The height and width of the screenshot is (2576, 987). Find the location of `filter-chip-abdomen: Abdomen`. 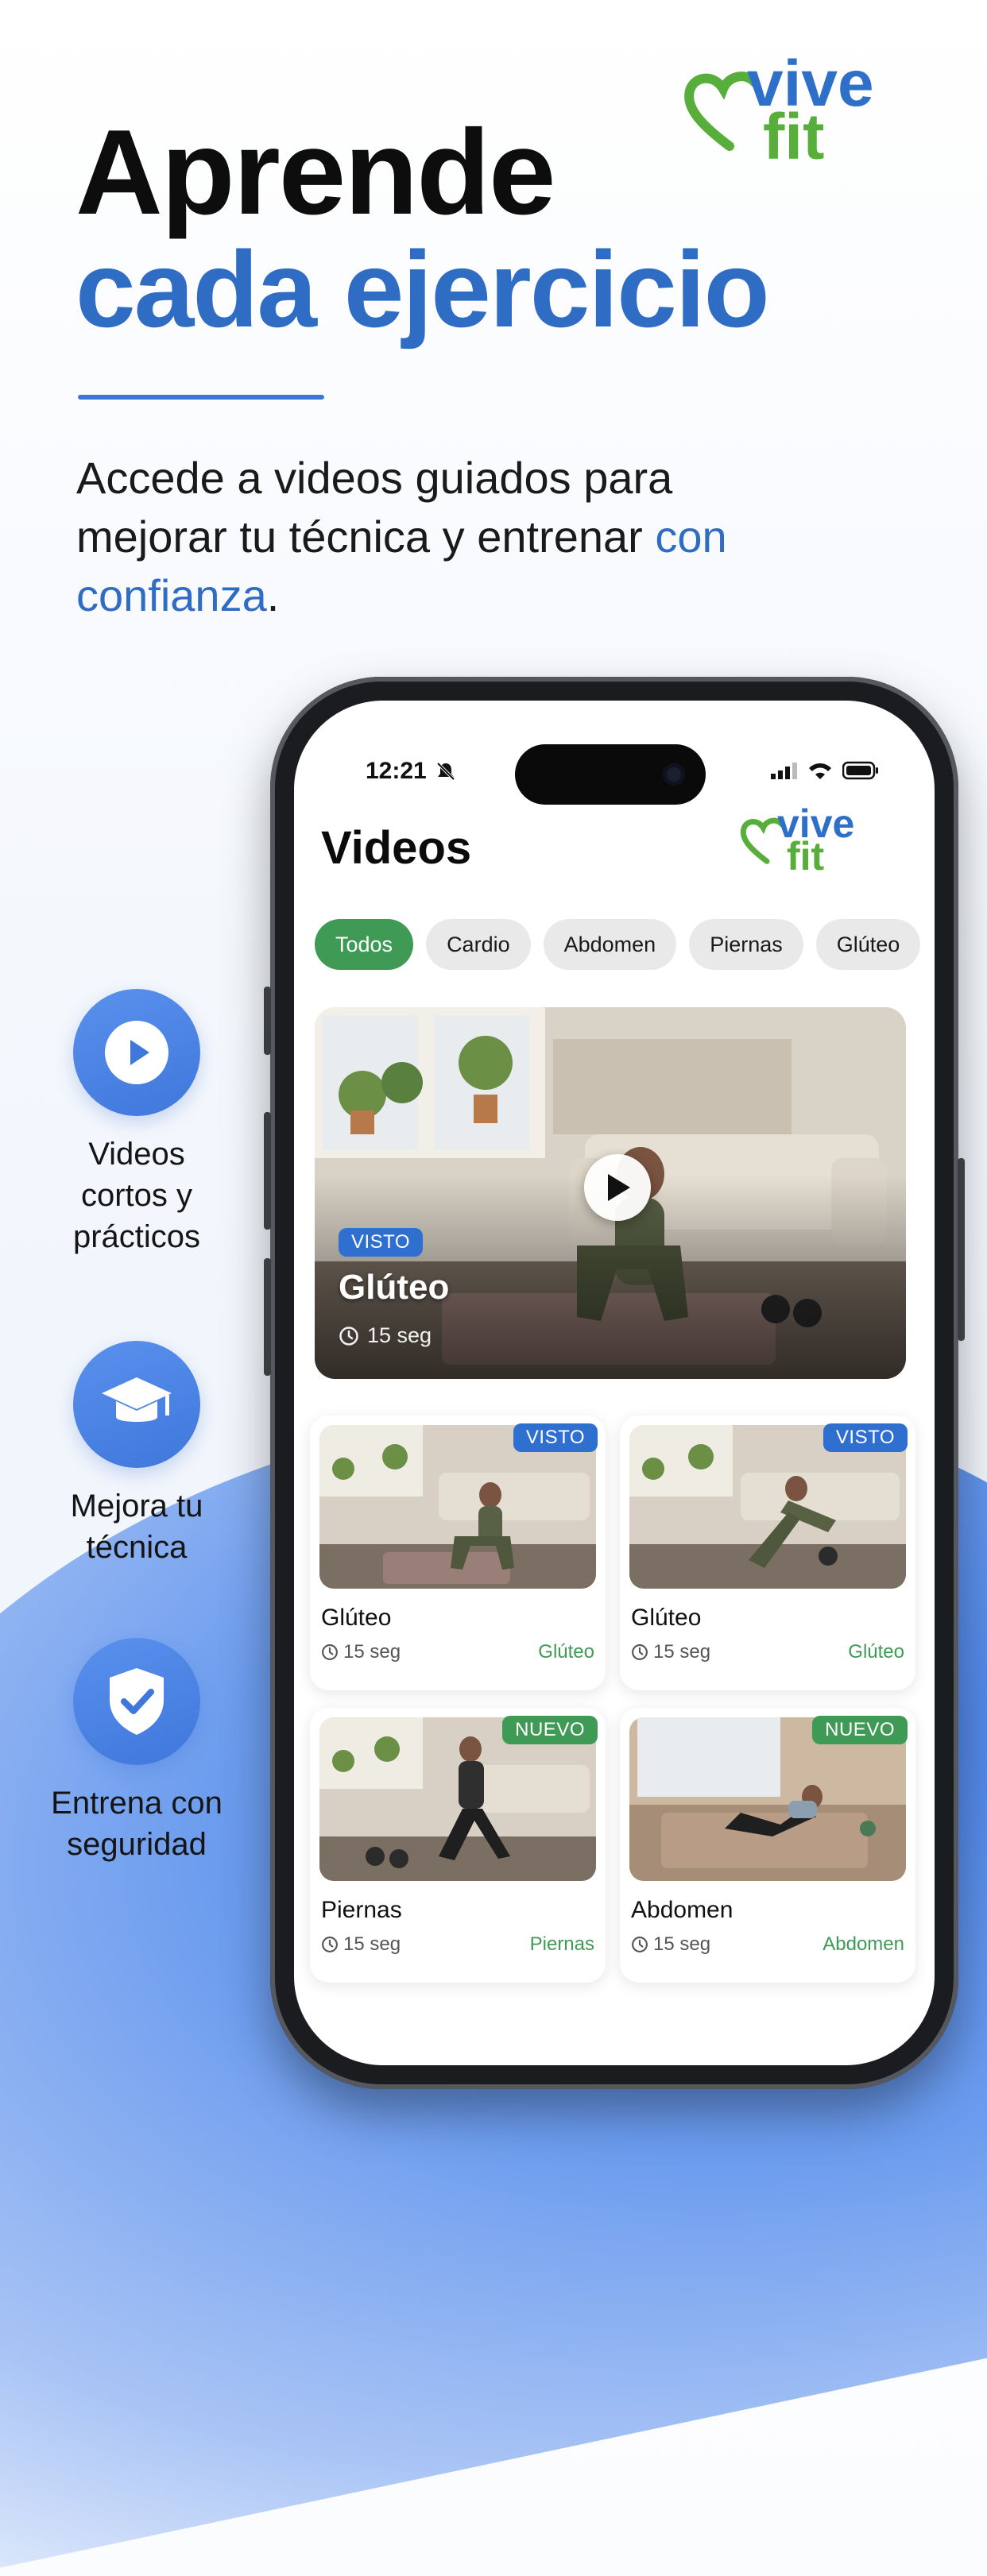

filter-chip-abdomen: Abdomen is located at coordinates (610, 945).